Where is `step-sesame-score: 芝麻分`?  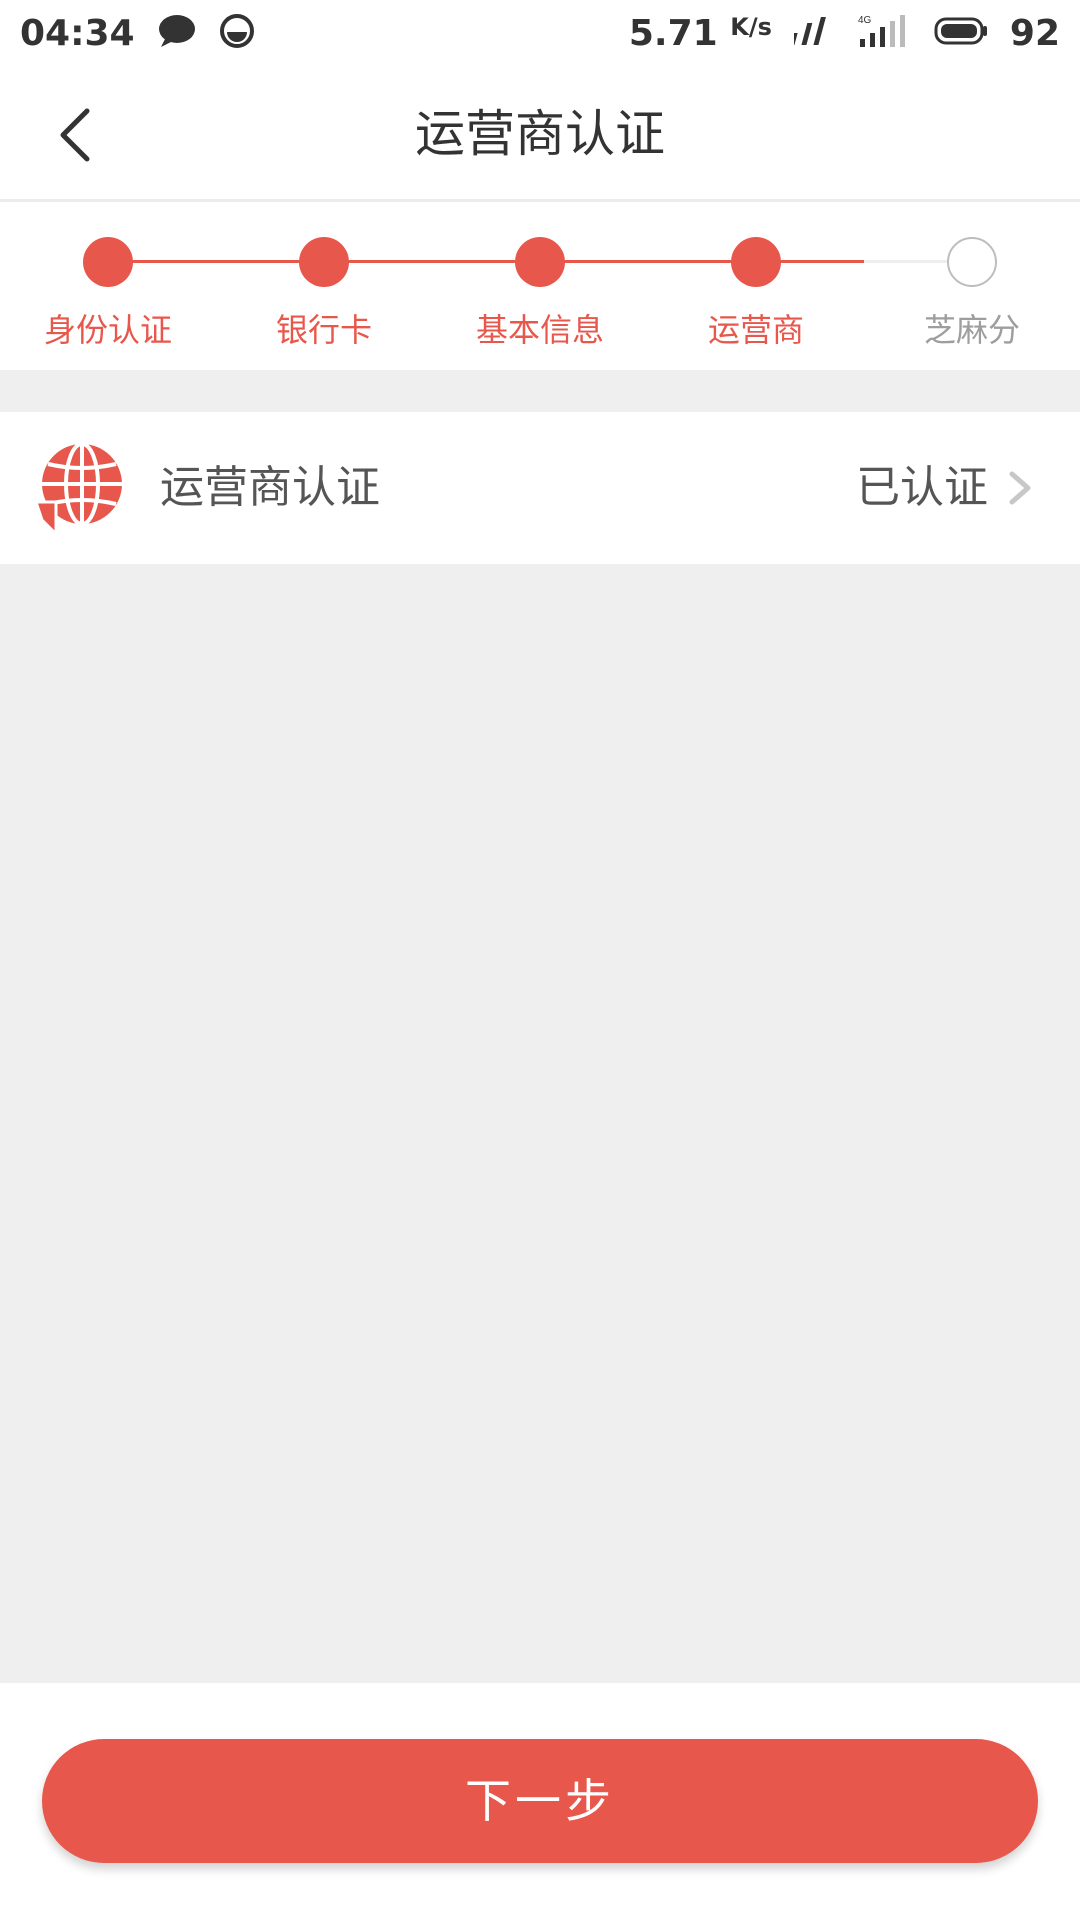 step-sesame-score: 芝麻分 is located at coordinates (972, 294).